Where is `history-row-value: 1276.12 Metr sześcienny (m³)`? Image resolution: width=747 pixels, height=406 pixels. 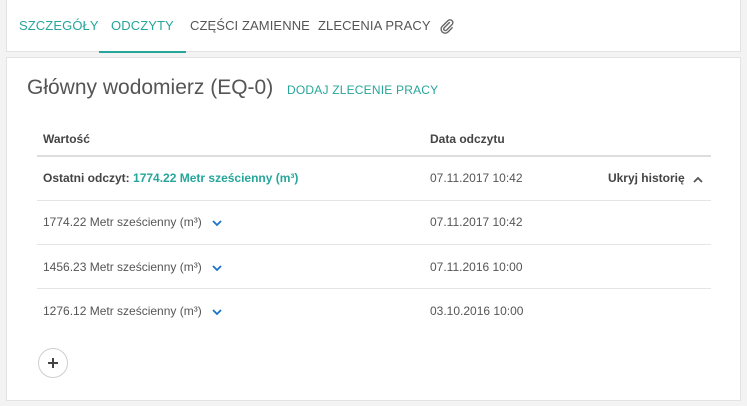 history-row-value: 1276.12 Metr sześcienny (m³) is located at coordinates (132, 311).